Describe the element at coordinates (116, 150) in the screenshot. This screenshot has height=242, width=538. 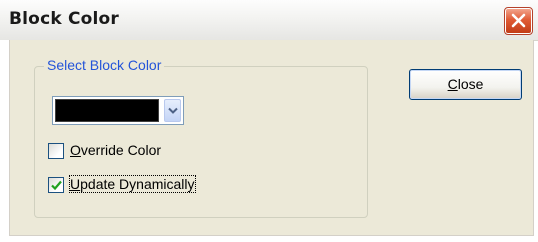
I see `override-color-label: Override Color` at that location.